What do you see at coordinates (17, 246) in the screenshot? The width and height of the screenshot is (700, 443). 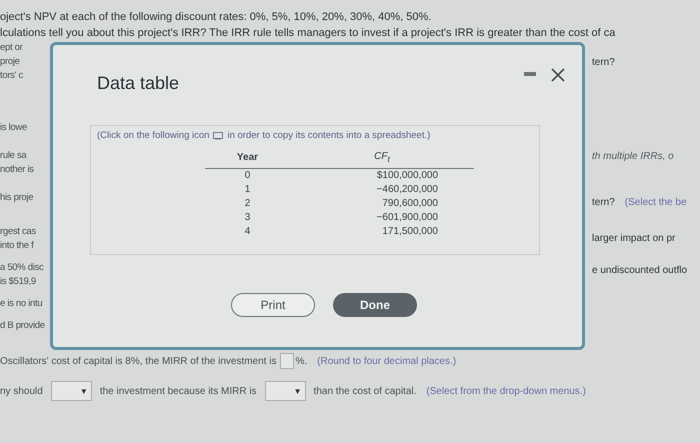 I see `question-text: into the f` at bounding box center [17, 246].